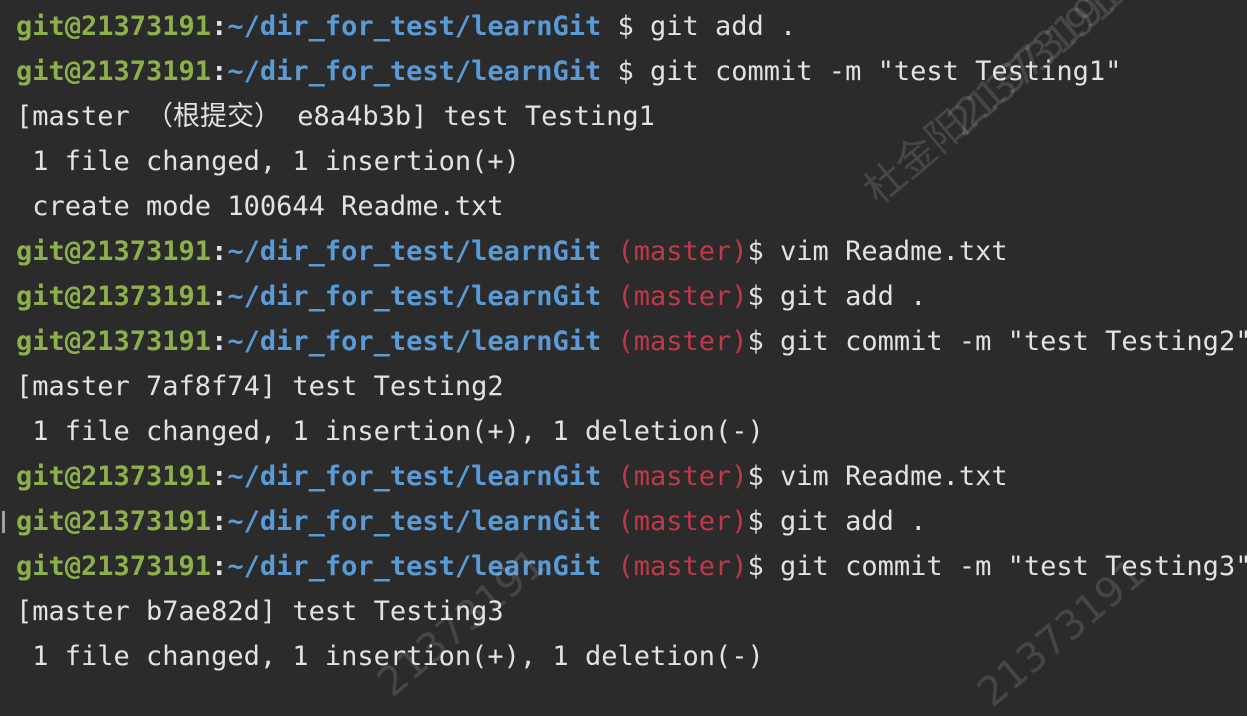 This screenshot has width=1247, height=716. I want to click on output-line: 1 file changed, 1 insertion(+), so click(631, 161).